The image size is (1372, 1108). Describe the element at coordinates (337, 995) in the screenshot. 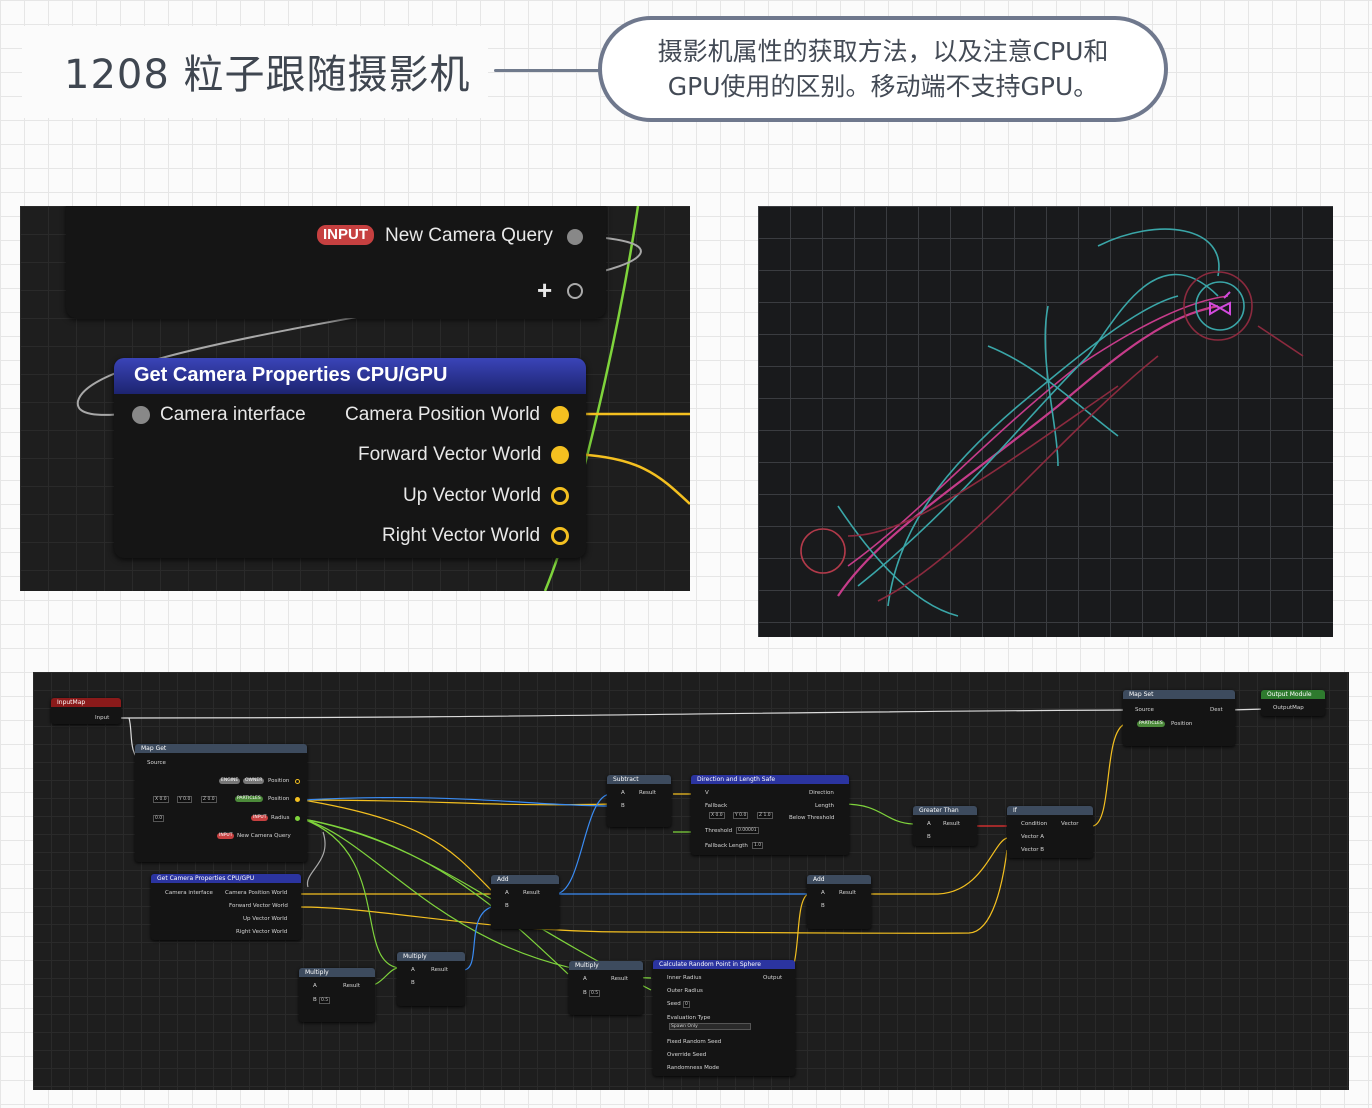

I see `multiply-node-1: Multiply` at that location.